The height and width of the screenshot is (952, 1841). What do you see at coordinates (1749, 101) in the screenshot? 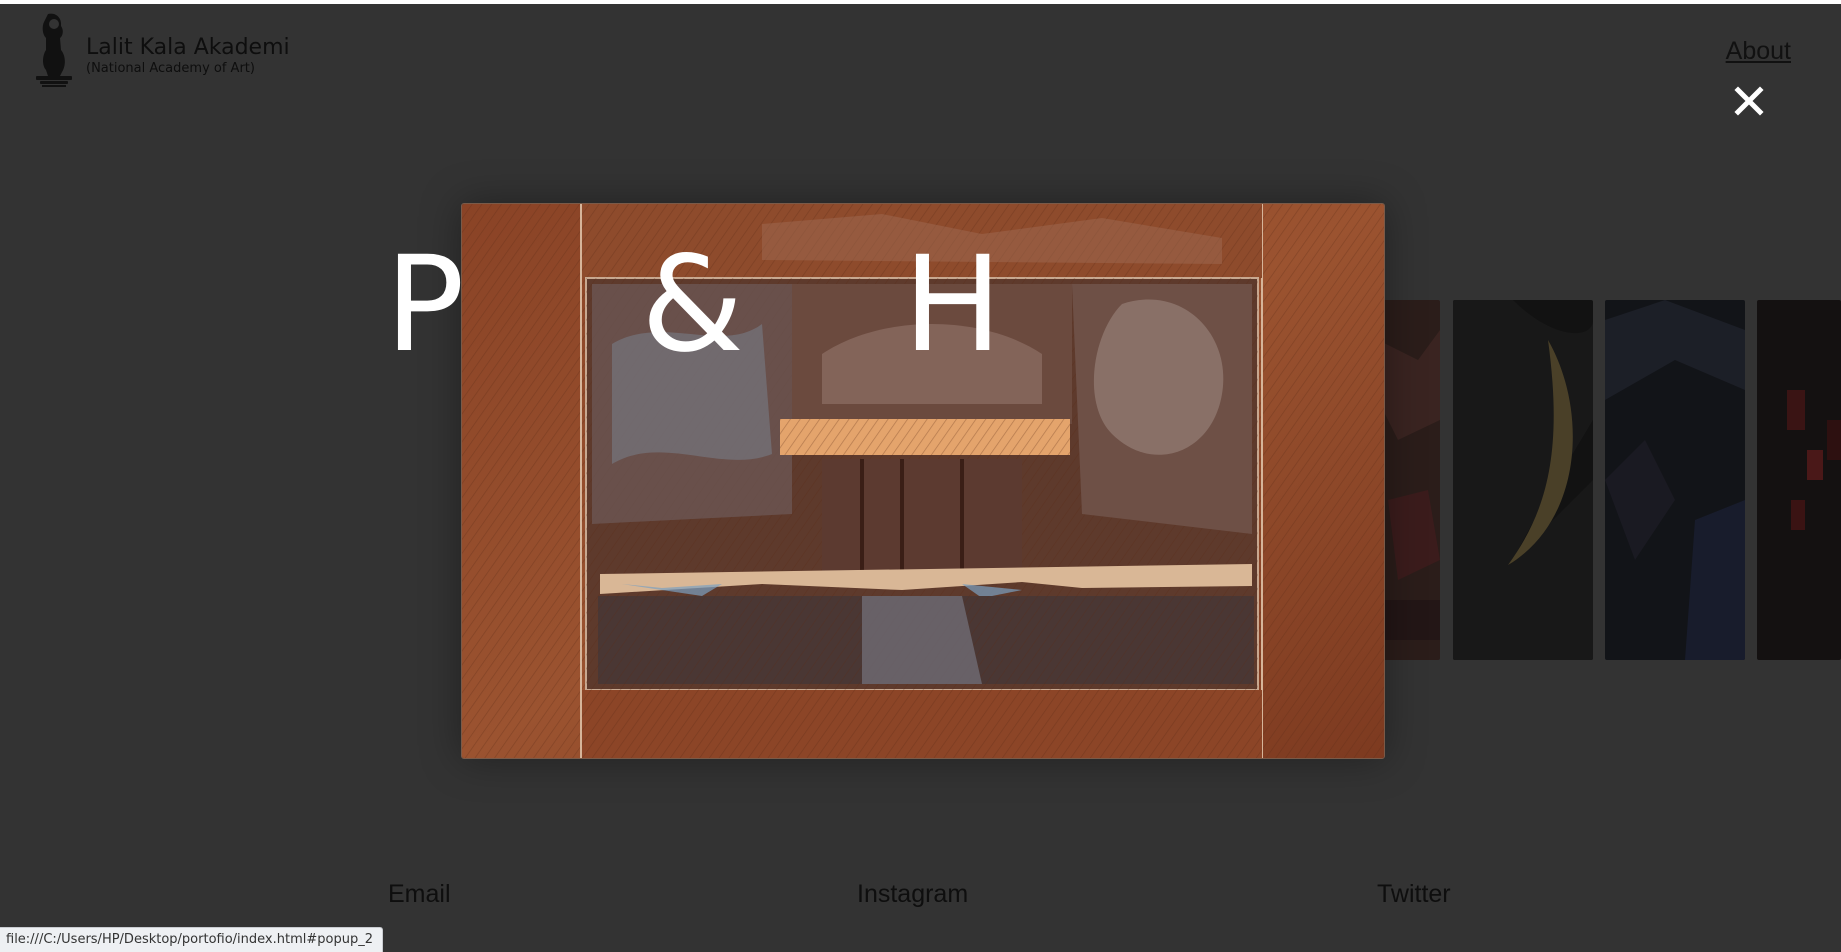
I see `close-icon` at bounding box center [1749, 101].